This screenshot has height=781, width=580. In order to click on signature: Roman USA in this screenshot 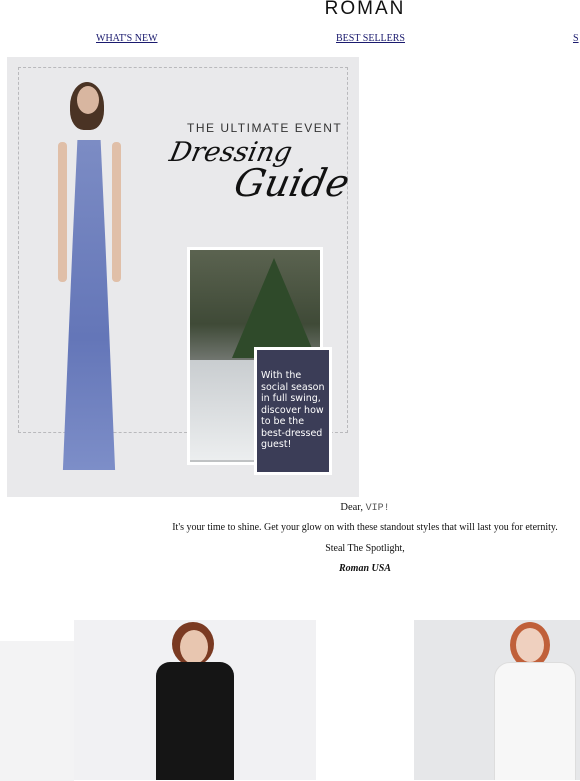, I will do `click(365, 568)`.